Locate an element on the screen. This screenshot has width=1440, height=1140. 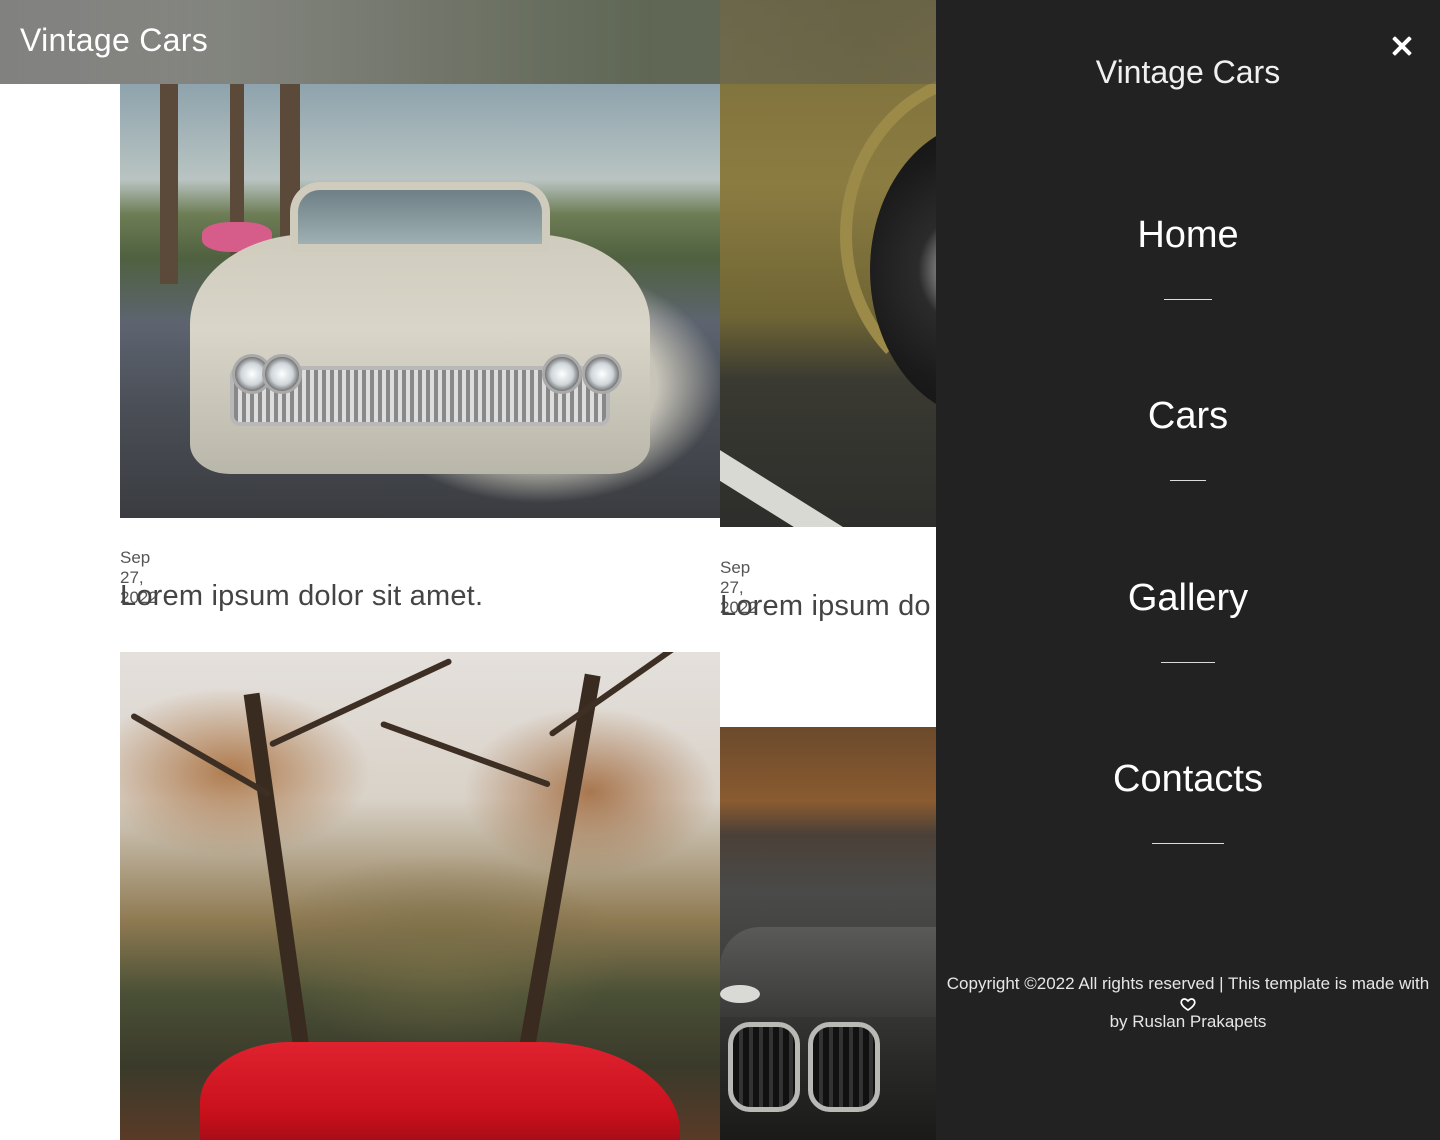
heart-icon is located at coordinates (1188, 1005).